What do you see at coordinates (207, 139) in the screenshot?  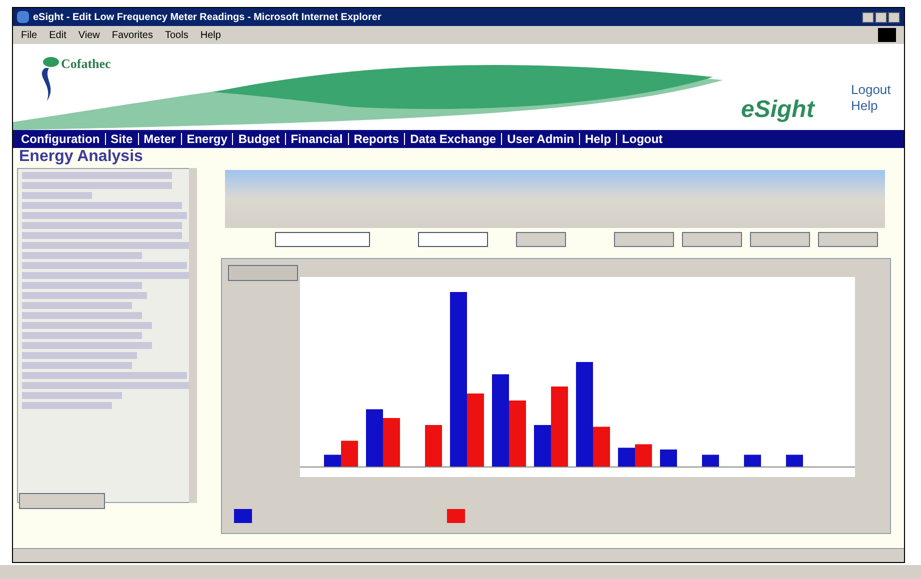 I see `nav-link: Energy` at bounding box center [207, 139].